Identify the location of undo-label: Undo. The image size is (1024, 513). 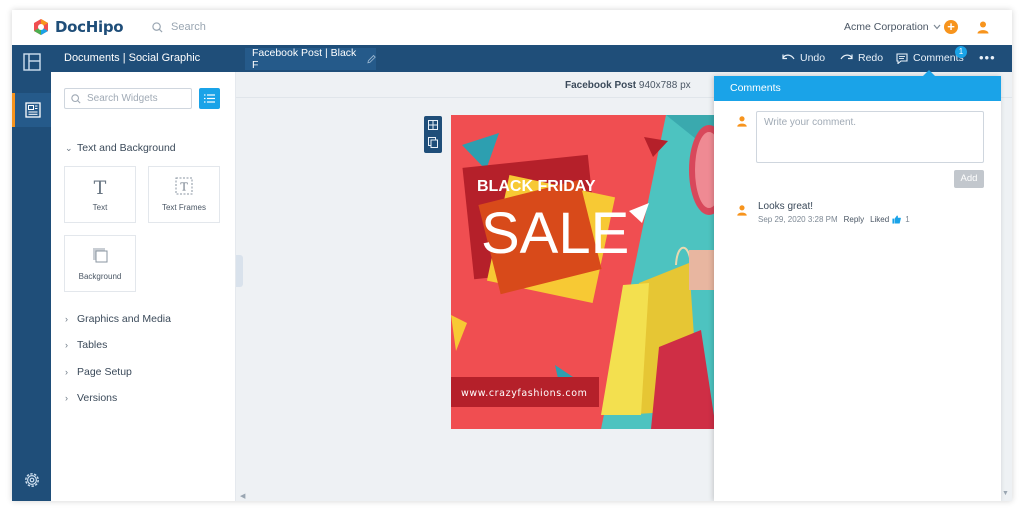
(813, 58).